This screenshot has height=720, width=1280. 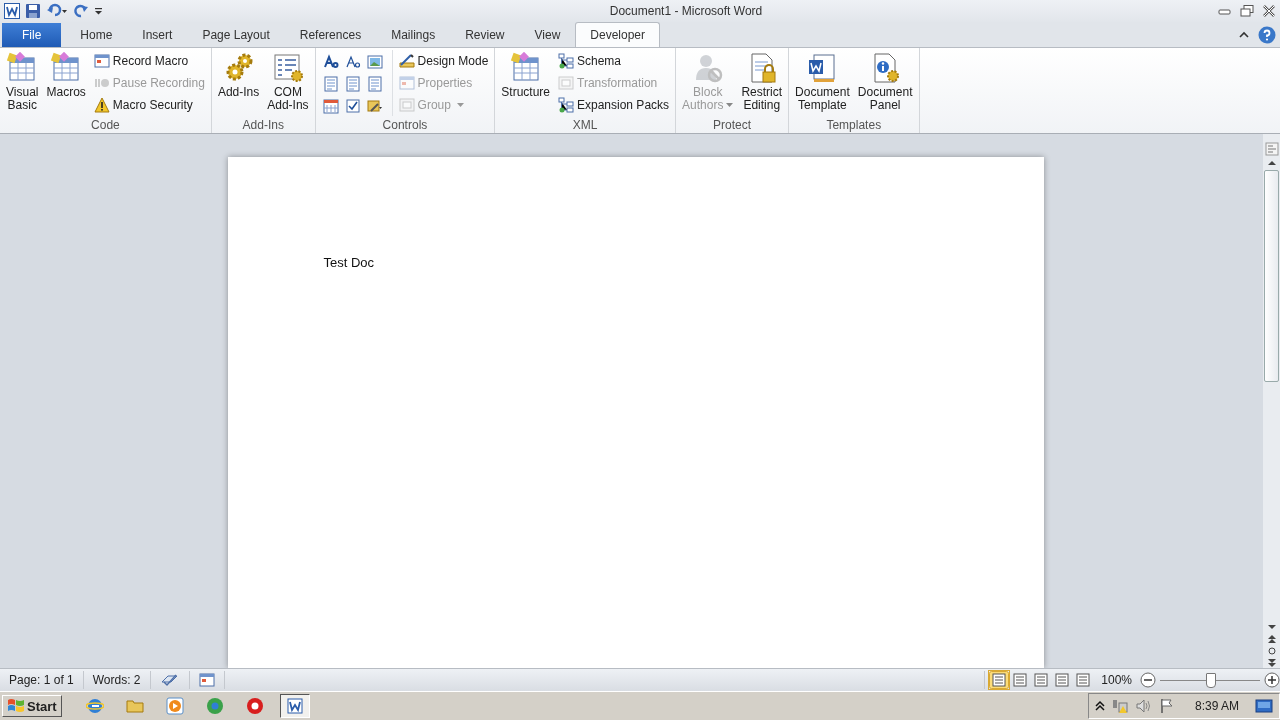 I want to click on ribbon-button: Schema, so click(x=614, y=61).